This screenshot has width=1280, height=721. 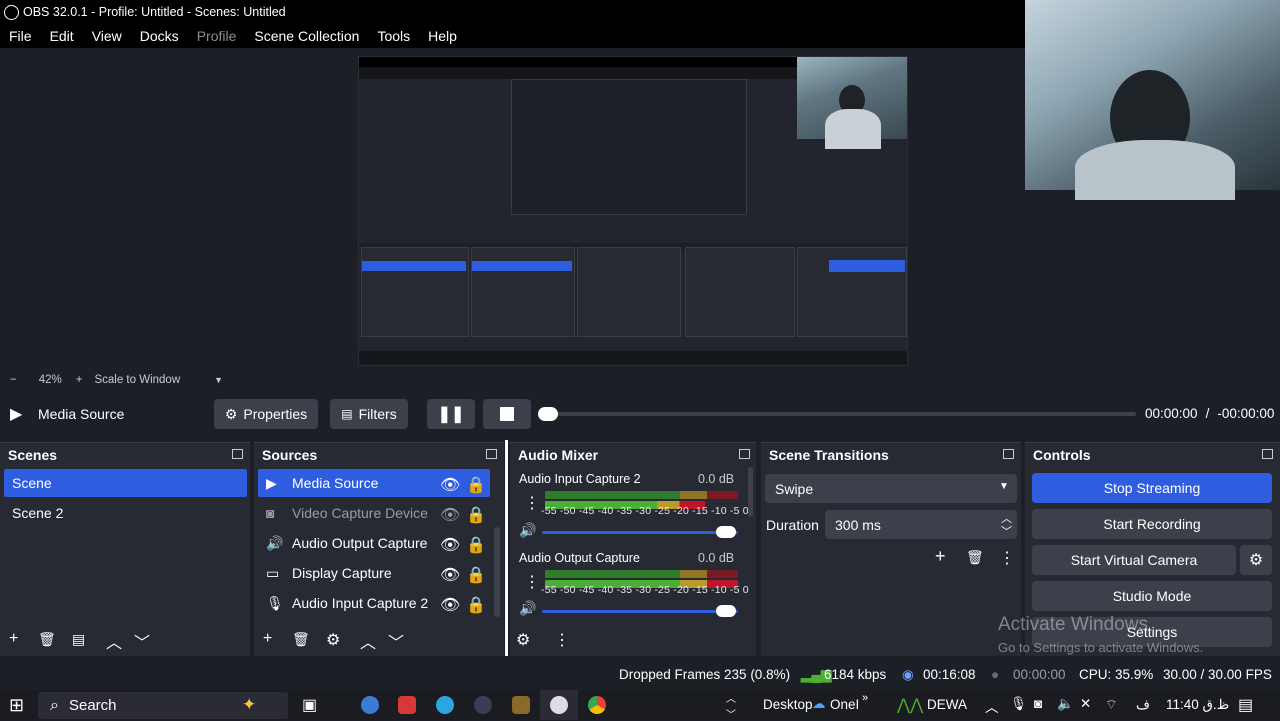 I want to click on seek-handle, so click(x=548, y=414).